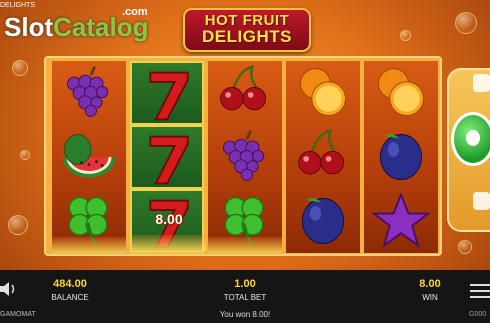 Image resolution: width=490 pixels, height=323 pixels. Describe the element at coordinates (245, 284) in the screenshot. I see `bet-value: 1.00` at that location.